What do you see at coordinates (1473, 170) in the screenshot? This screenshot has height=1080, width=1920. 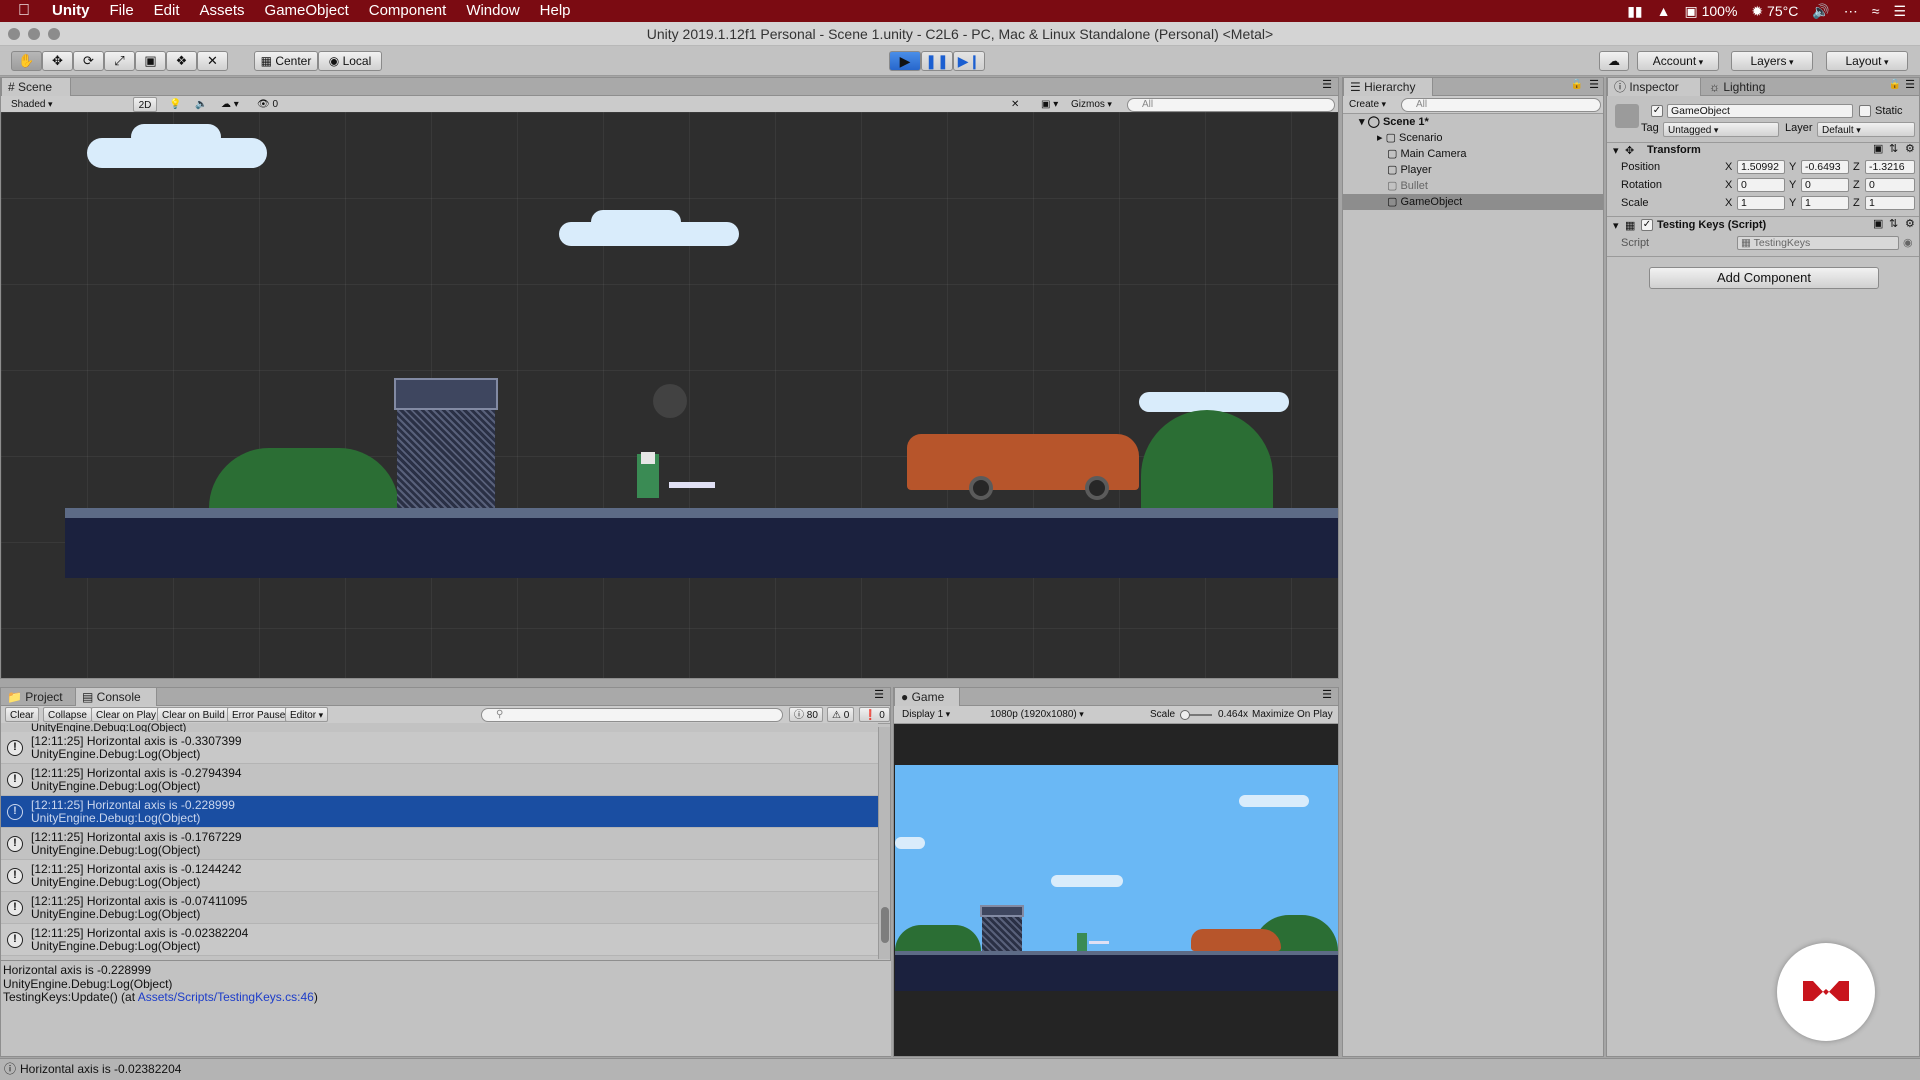 I see `hierarchy-item-player: ▢ Player` at bounding box center [1473, 170].